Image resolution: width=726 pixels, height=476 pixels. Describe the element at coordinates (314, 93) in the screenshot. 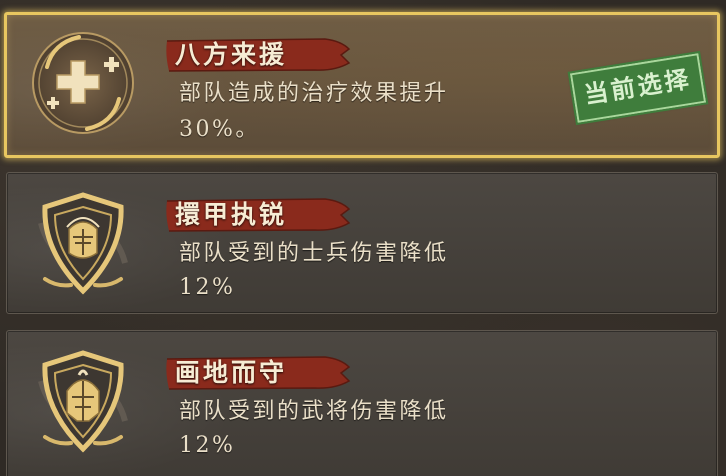

I see `option-description-line1: 部队造成的治疗效果提升` at that location.